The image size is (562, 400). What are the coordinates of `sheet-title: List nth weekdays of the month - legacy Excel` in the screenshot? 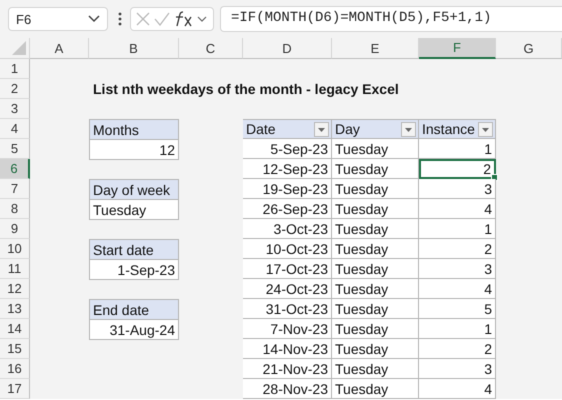 It's located at (246, 89).